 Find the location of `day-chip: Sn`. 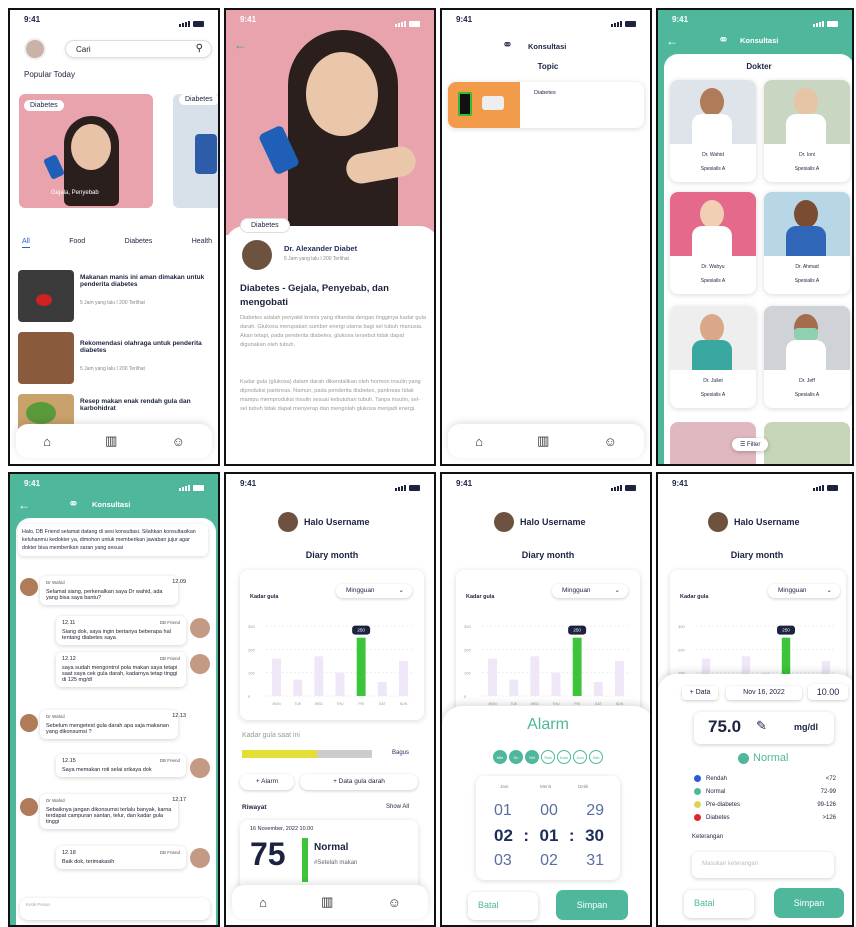

day-chip: Sn is located at coordinates (516, 757).